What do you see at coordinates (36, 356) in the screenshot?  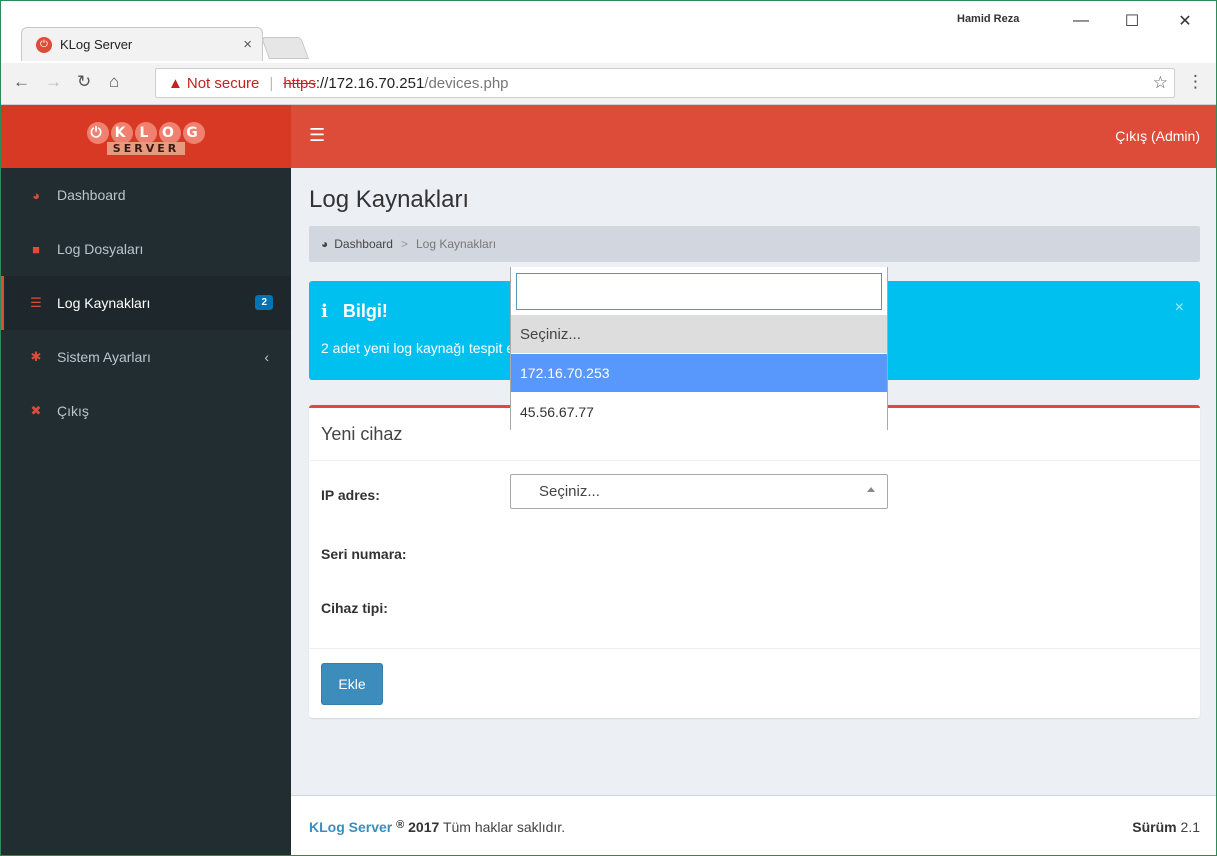 I see `gear-icon: ✱` at bounding box center [36, 356].